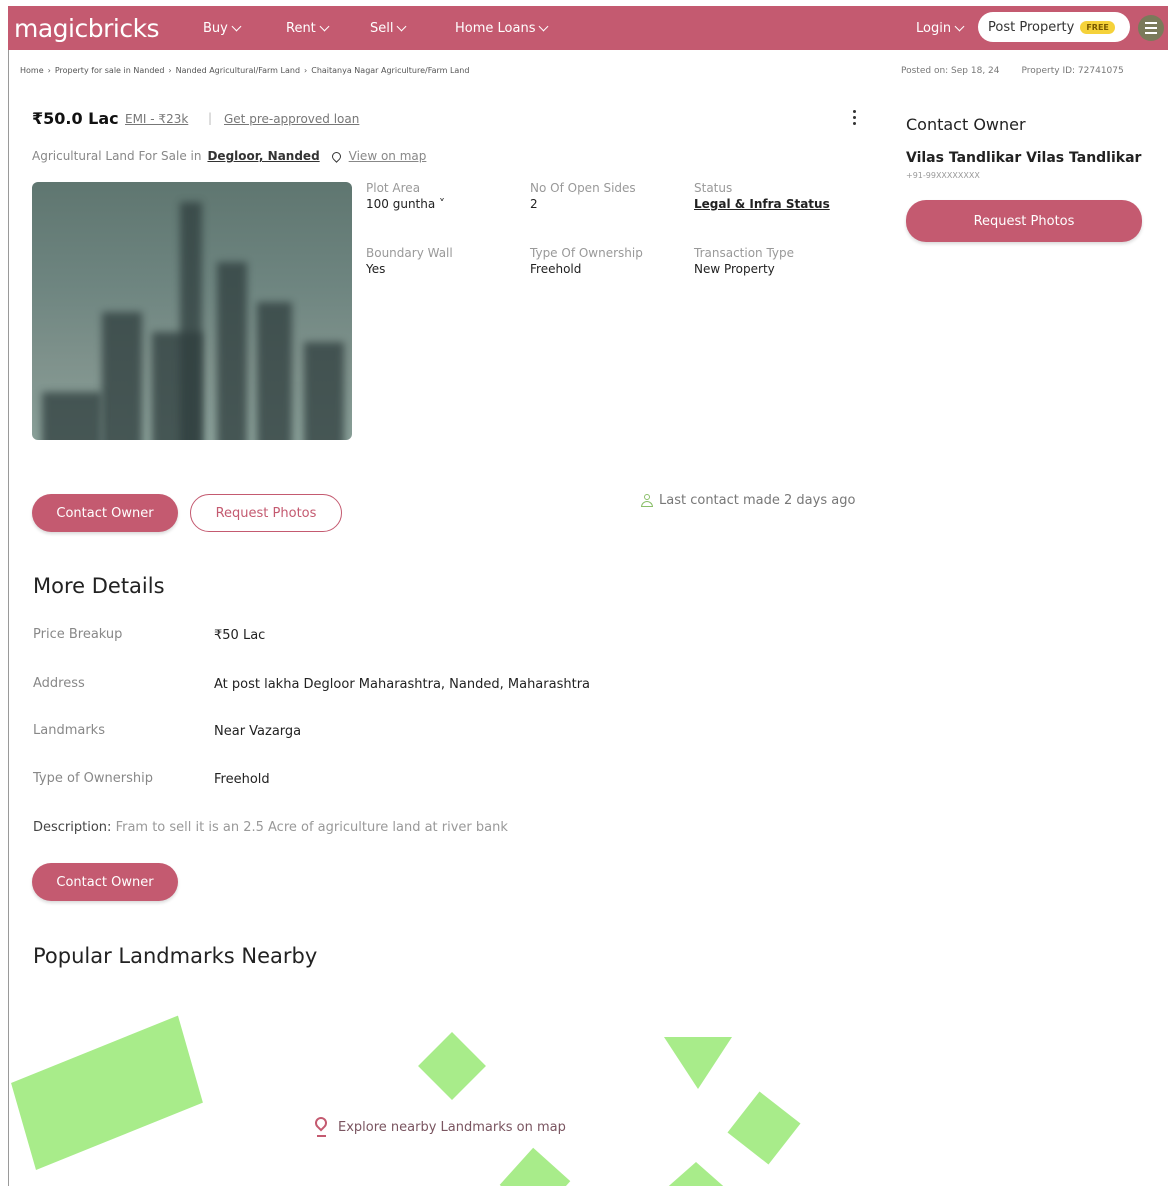  Describe the element at coordinates (336, 156) in the screenshot. I see `map-pin-icon` at that location.